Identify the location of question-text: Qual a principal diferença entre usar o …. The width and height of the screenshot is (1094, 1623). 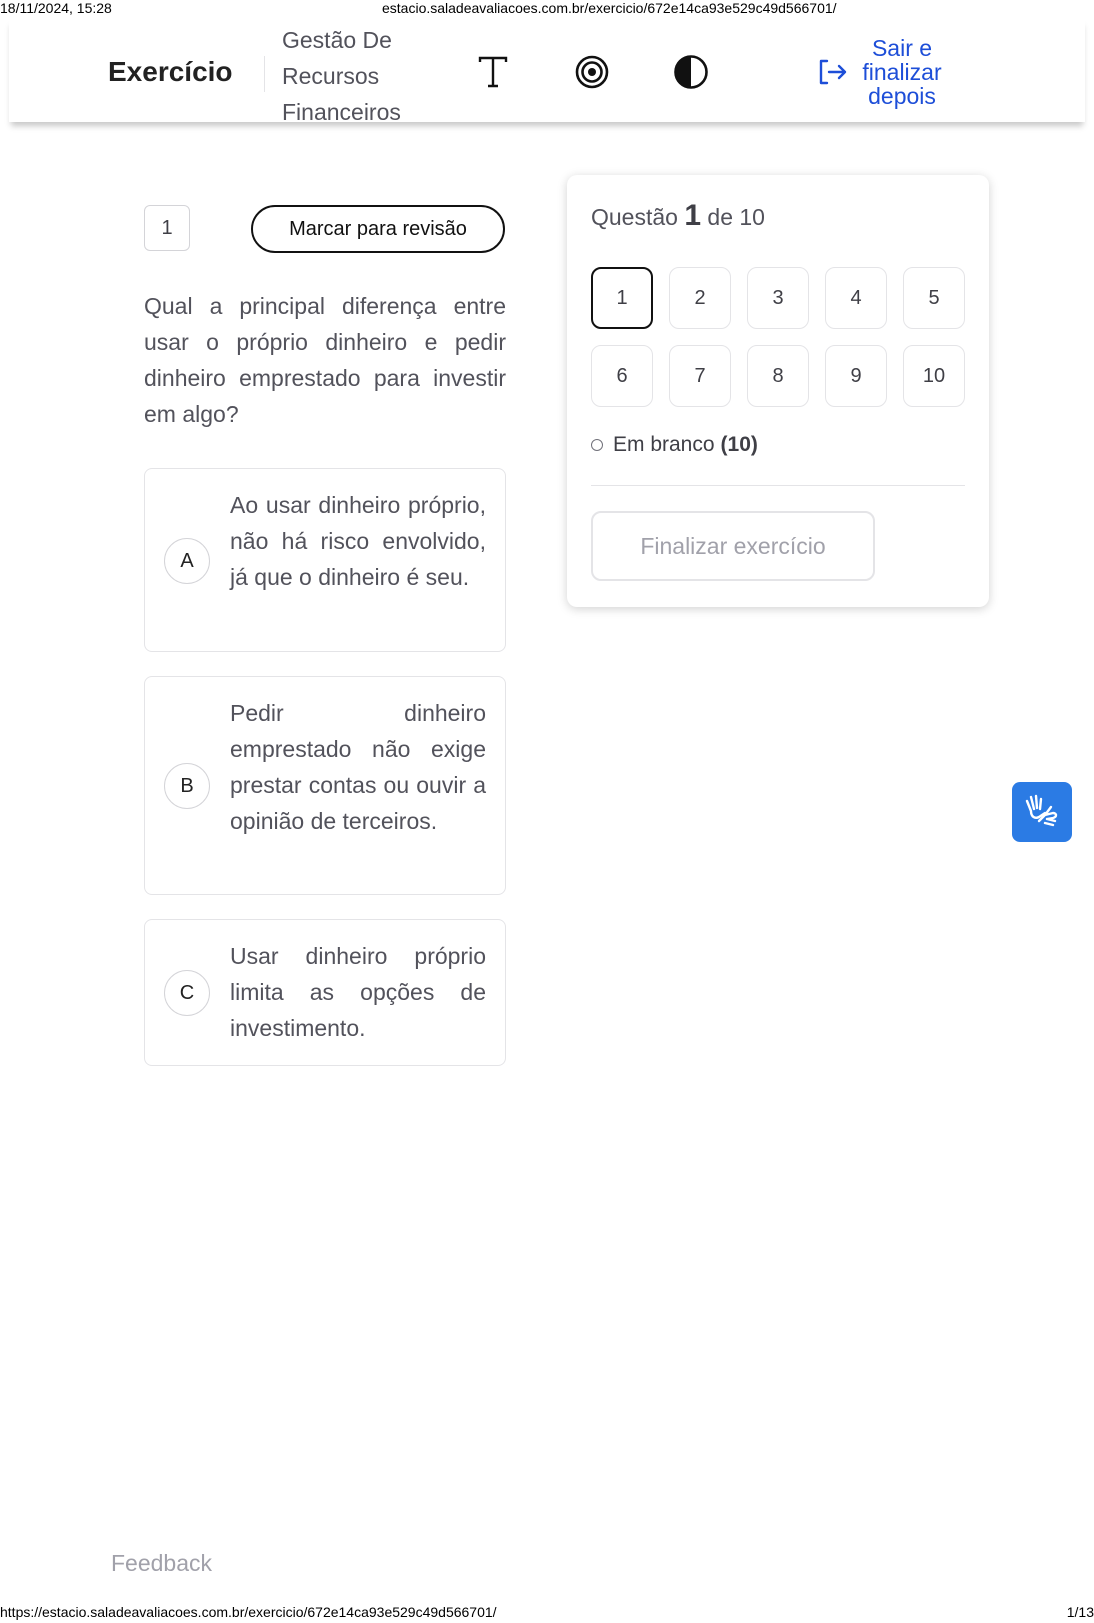
(325, 360).